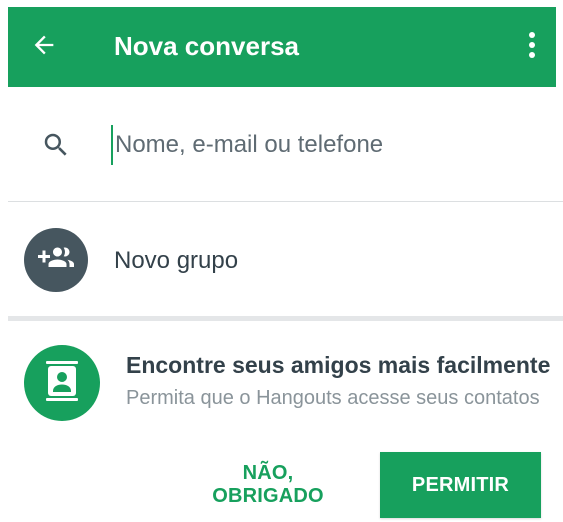 The image size is (563, 522). What do you see at coordinates (176, 260) in the screenshot?
I see `new-group-label: Novo grupo` at bounding box center [176, 260].